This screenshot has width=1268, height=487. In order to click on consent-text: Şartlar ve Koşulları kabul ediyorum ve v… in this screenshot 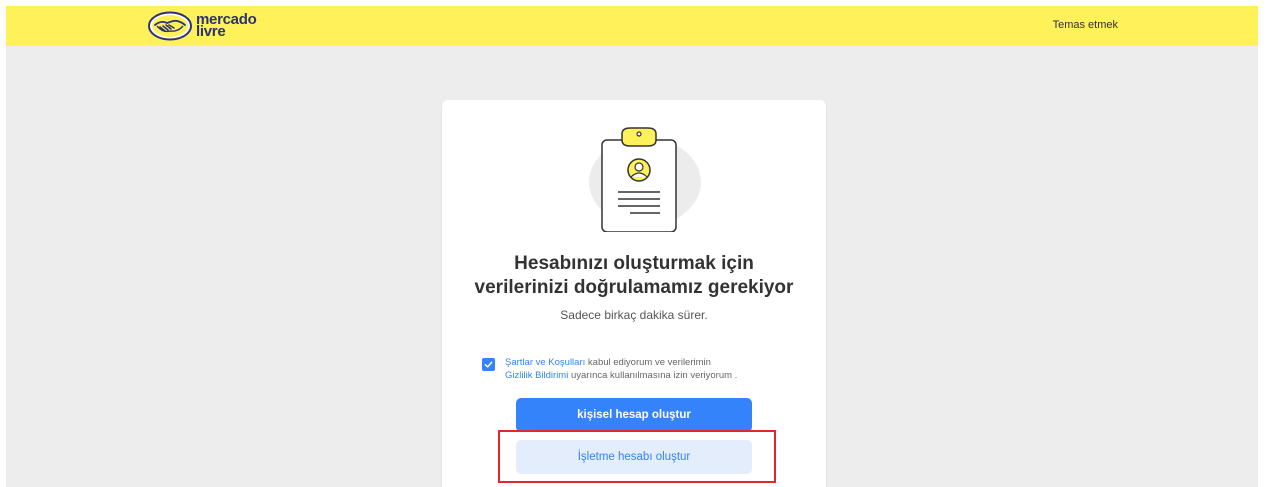, I will do `click(621, 369)`.